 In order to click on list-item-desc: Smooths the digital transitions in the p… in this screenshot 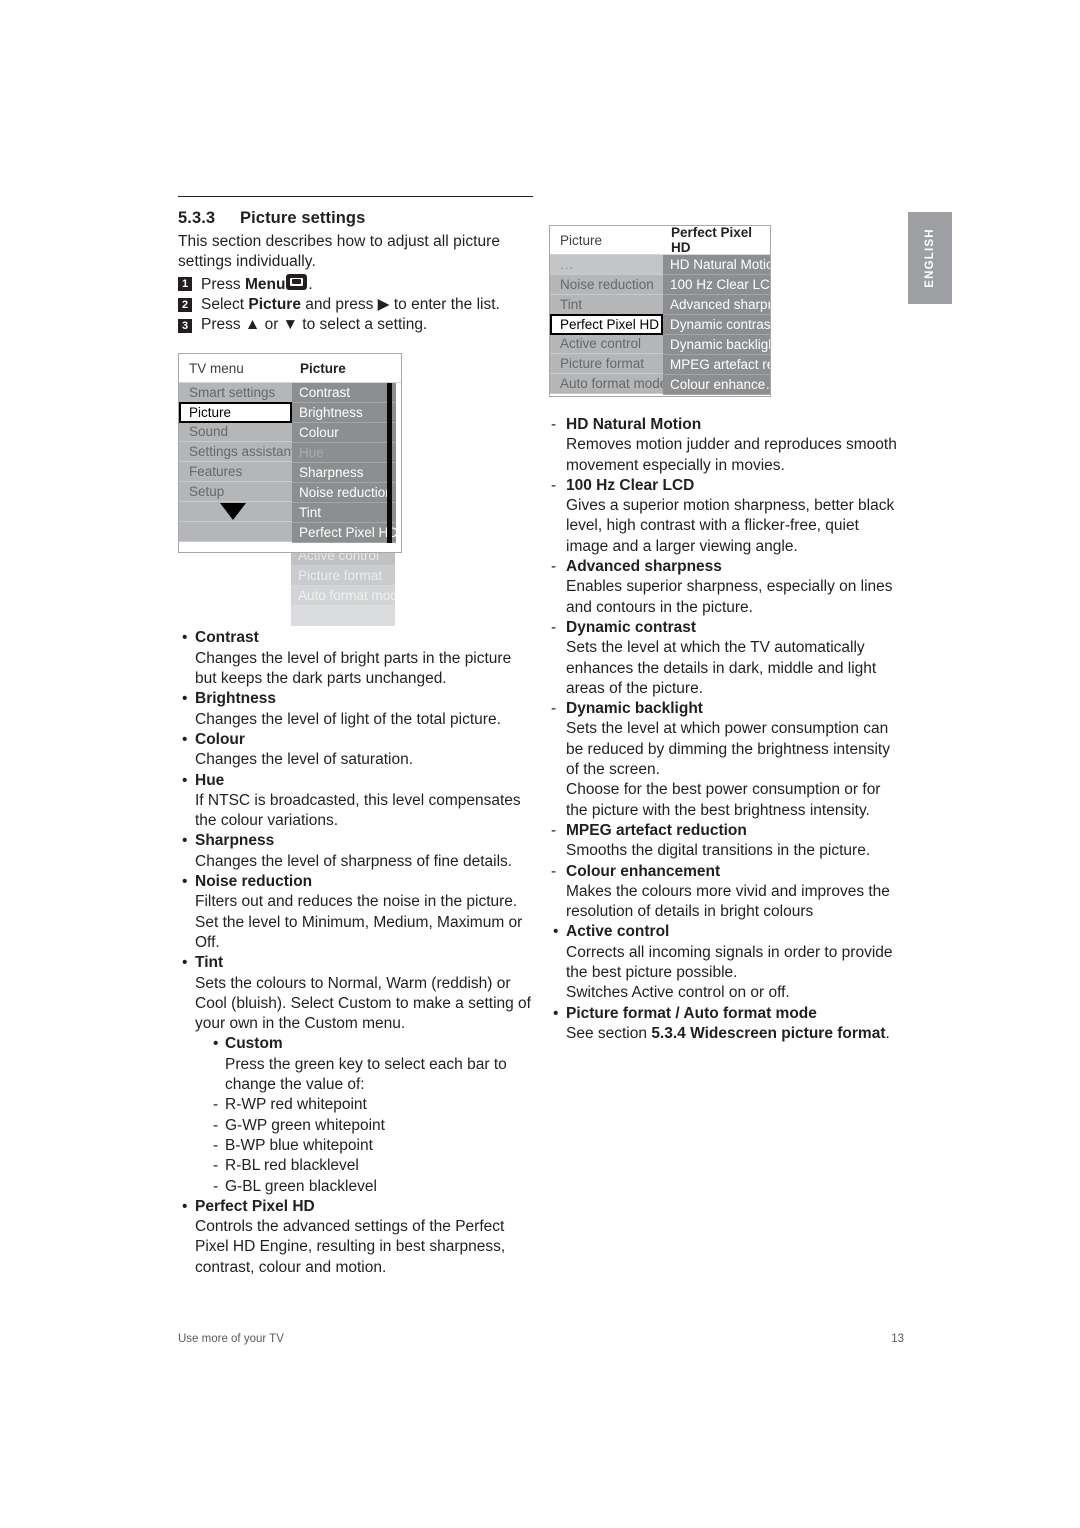, I will do `click(718, 851)`.